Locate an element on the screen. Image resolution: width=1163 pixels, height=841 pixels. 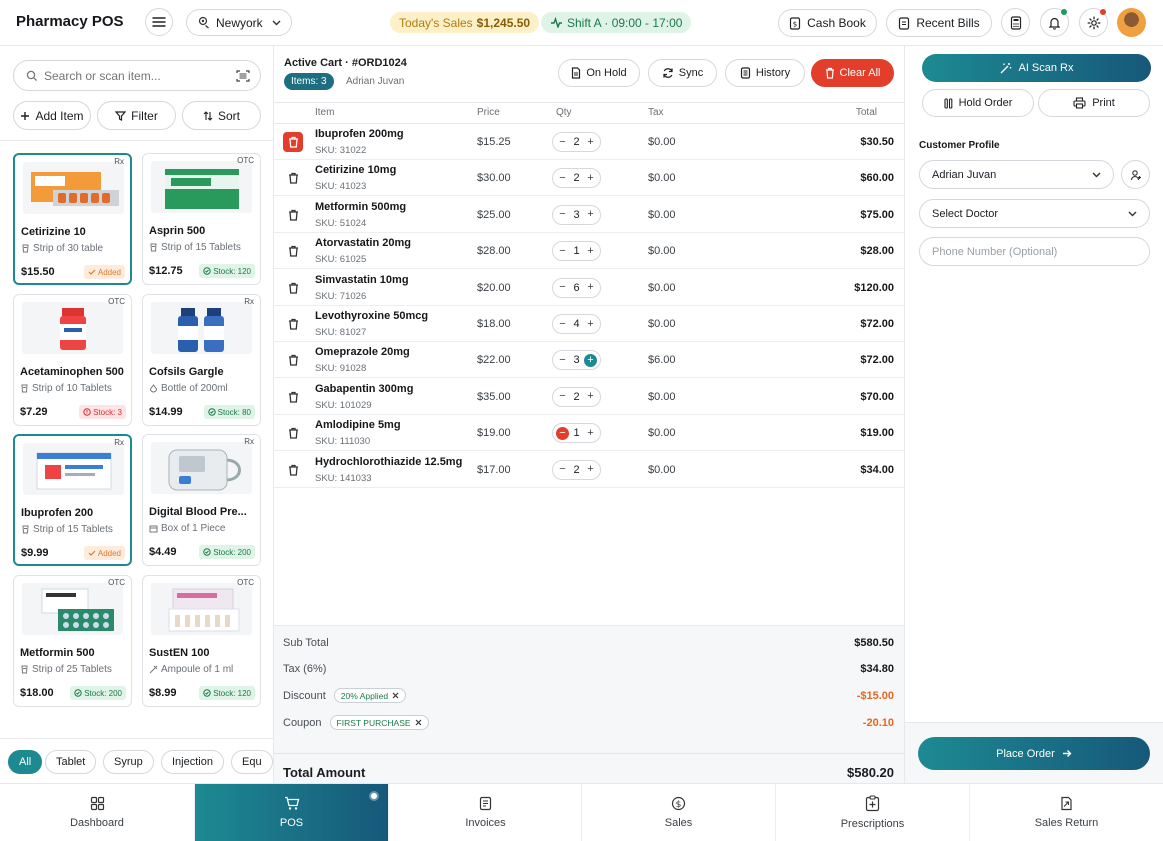
recent-bills-button: Recent Bills is located at coordinates (939, 23).